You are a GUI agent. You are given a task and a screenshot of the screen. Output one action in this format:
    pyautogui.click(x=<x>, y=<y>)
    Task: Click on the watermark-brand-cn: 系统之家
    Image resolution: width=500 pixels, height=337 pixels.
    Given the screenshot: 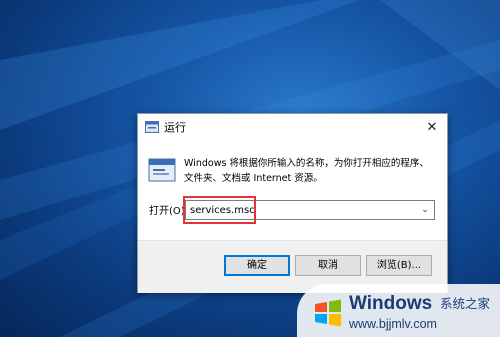 What is the action you would take?
    pyautogui.click(x=465, y=303)
    